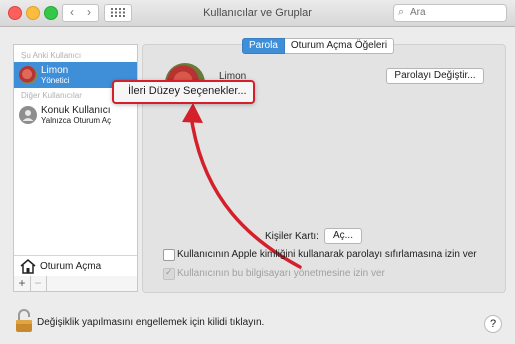  What do you see at coordinates (242, 186) in the screenshot?
I see `annotation-arrow` at bounding box center [242, 186].